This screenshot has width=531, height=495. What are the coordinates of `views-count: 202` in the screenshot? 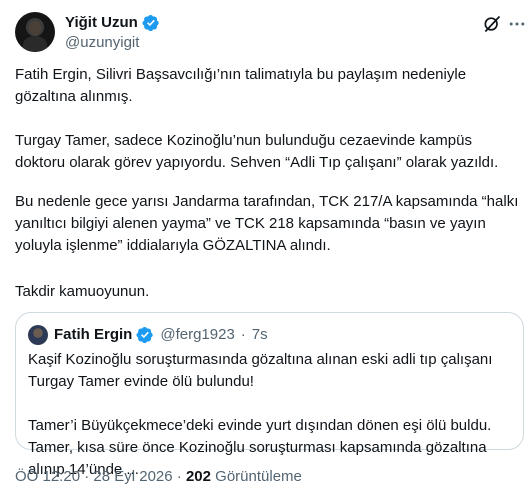 It's located at (198, 476).